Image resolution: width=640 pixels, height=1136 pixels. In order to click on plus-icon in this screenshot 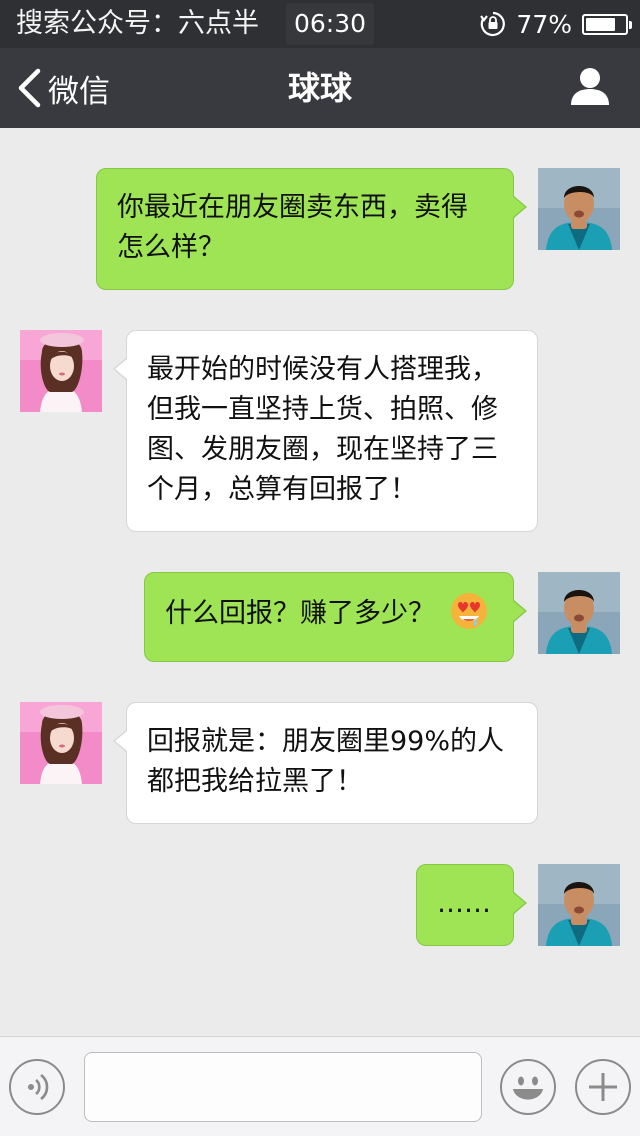, I will do `click(603, 1087)`.